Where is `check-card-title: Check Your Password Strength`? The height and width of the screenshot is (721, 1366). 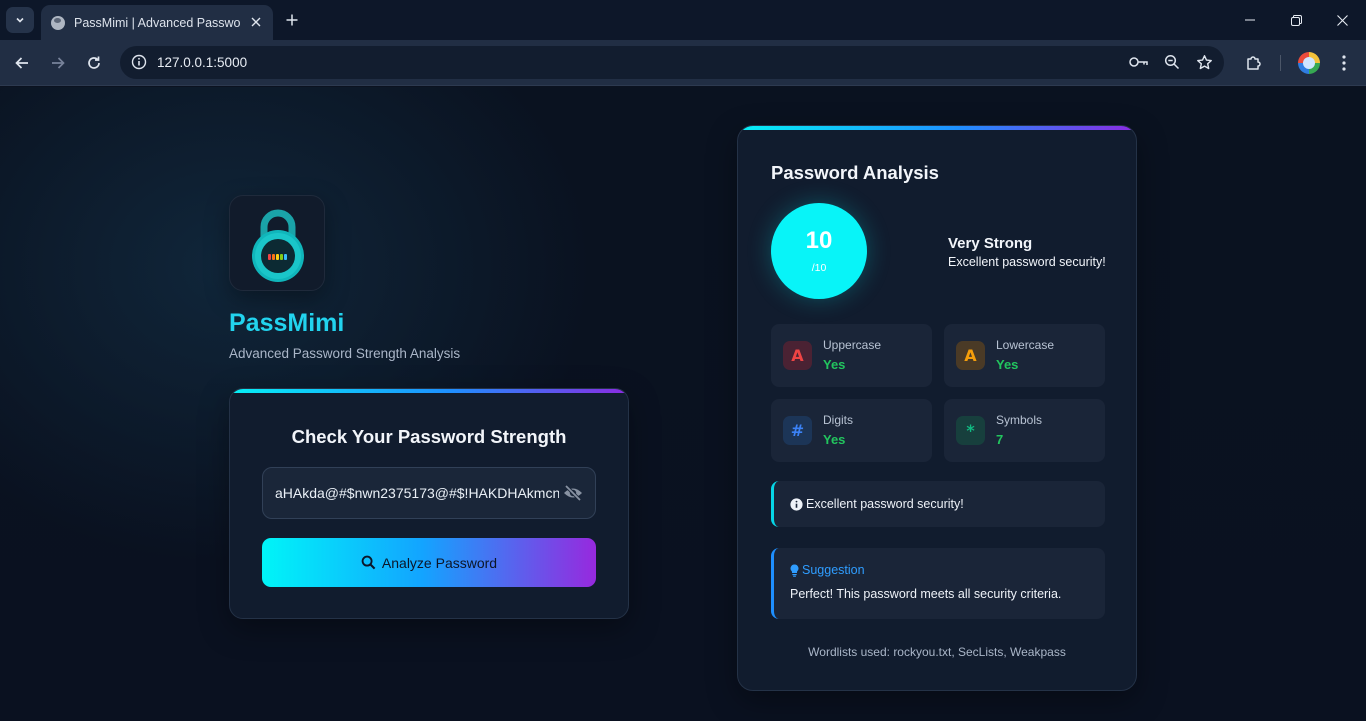 check-card-title: Check Your Password Strength is located at coordinates (429, 436).